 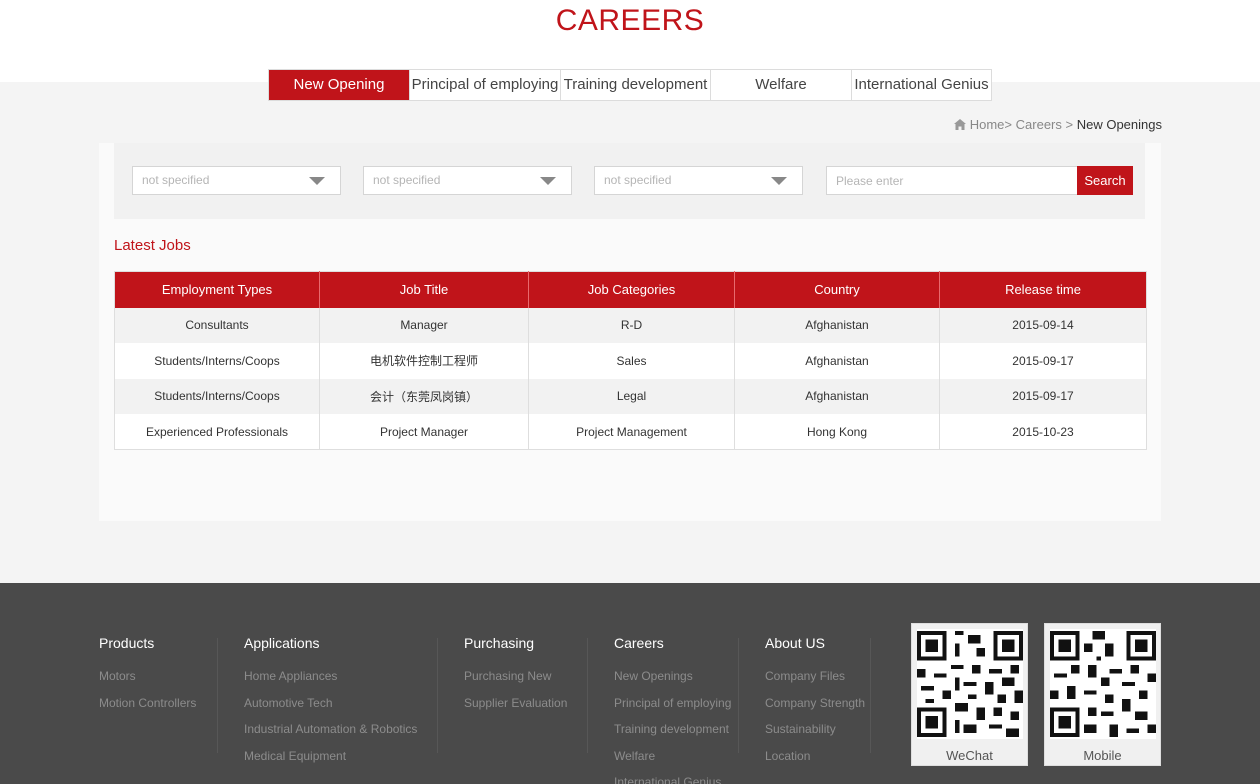 I want to click on footer-heading-purchasing: Purchasing, so click(x=515, y=643).